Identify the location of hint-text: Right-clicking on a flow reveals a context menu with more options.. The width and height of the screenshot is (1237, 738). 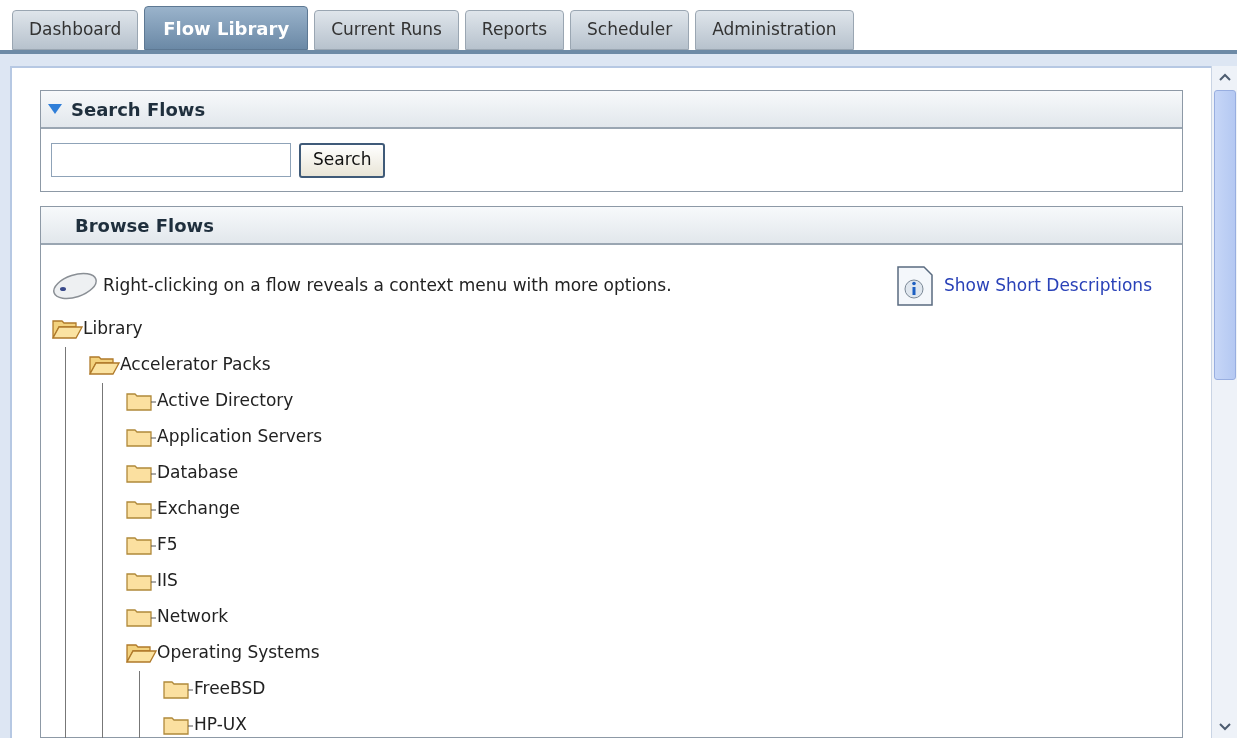
(387, 286).